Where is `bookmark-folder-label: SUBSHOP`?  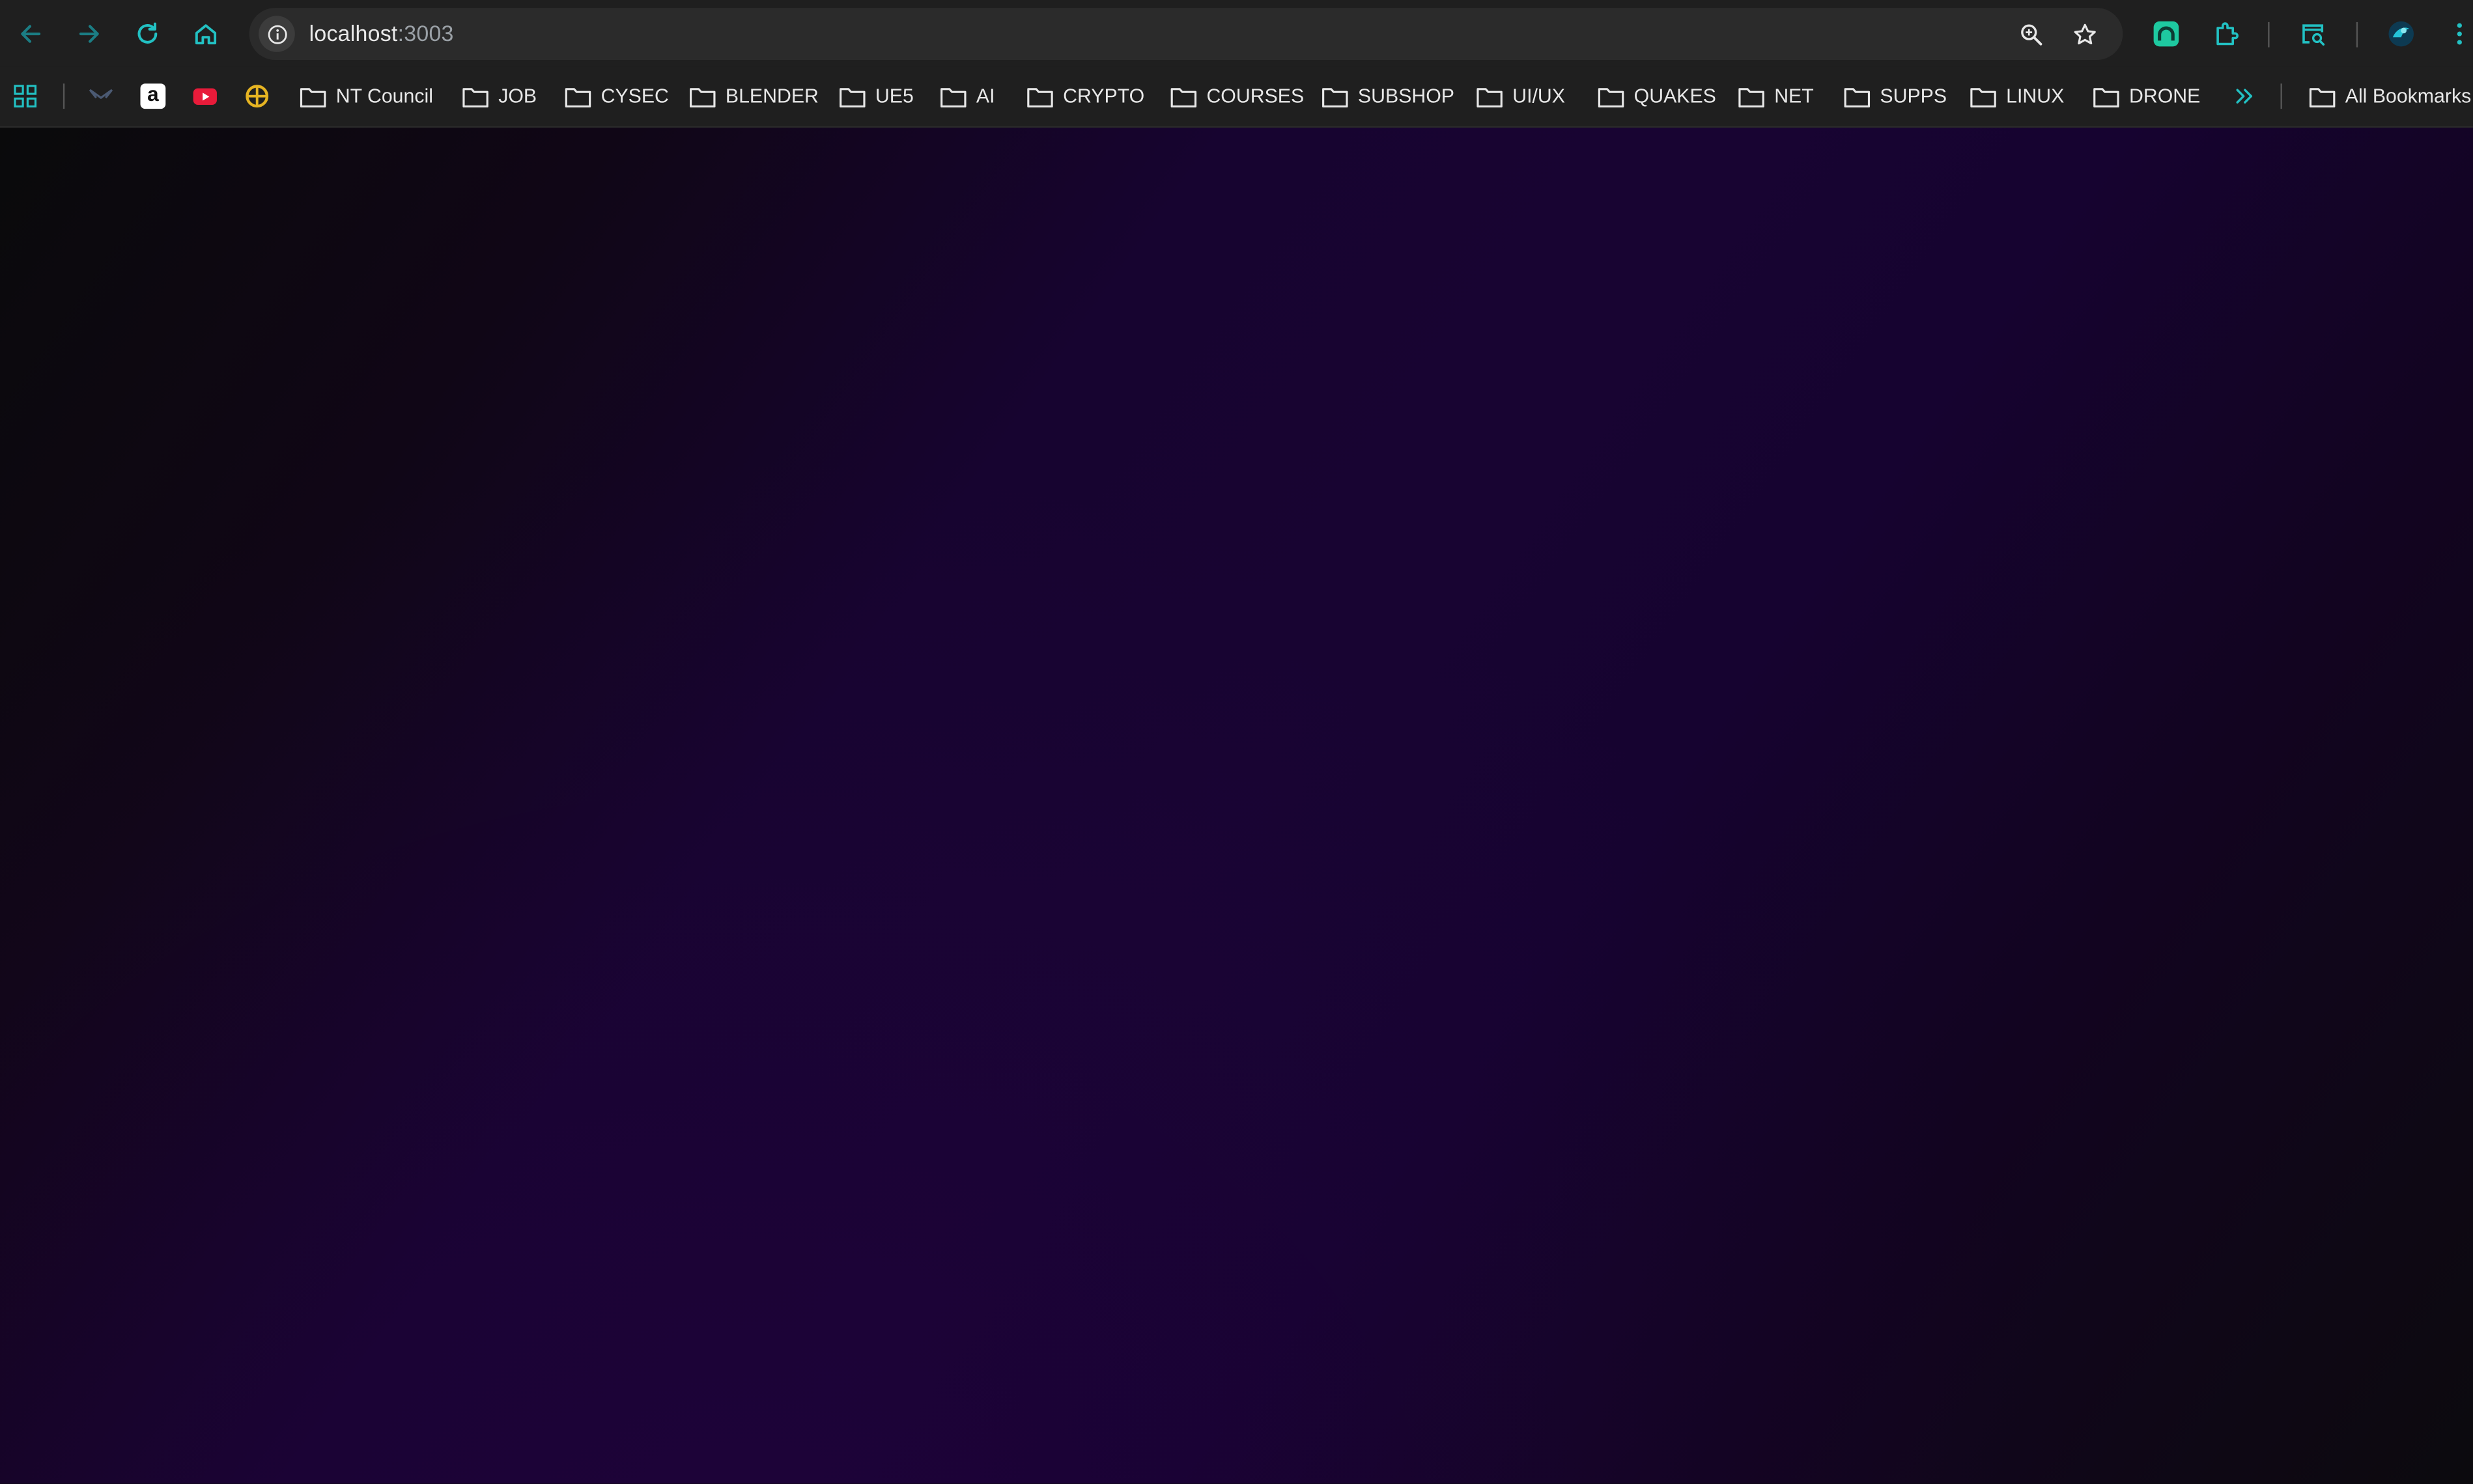 bookmark-folder-label: SUBSHOP is located at coordinates (1406, 96).